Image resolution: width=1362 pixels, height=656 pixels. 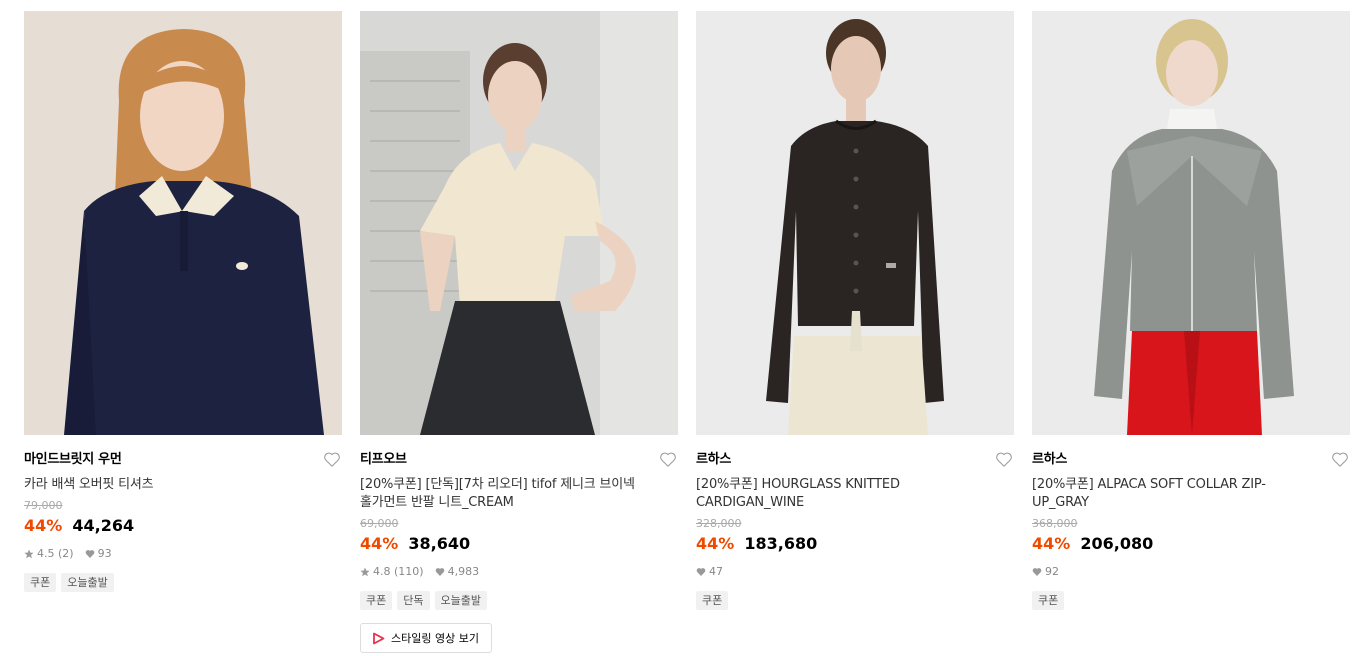 What do you see at coordinates (183, 460) in the screenshot?
I see `brand-name: 마인드브릿지 우먼` at bounding box center [183, 460].